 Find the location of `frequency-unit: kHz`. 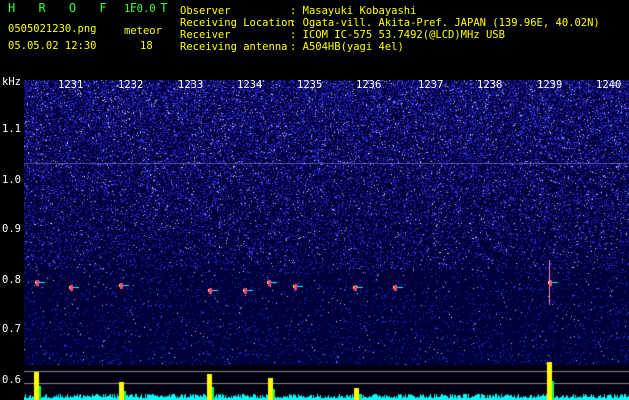

frequency-unit: kHz is located at coordinates (11, 82).